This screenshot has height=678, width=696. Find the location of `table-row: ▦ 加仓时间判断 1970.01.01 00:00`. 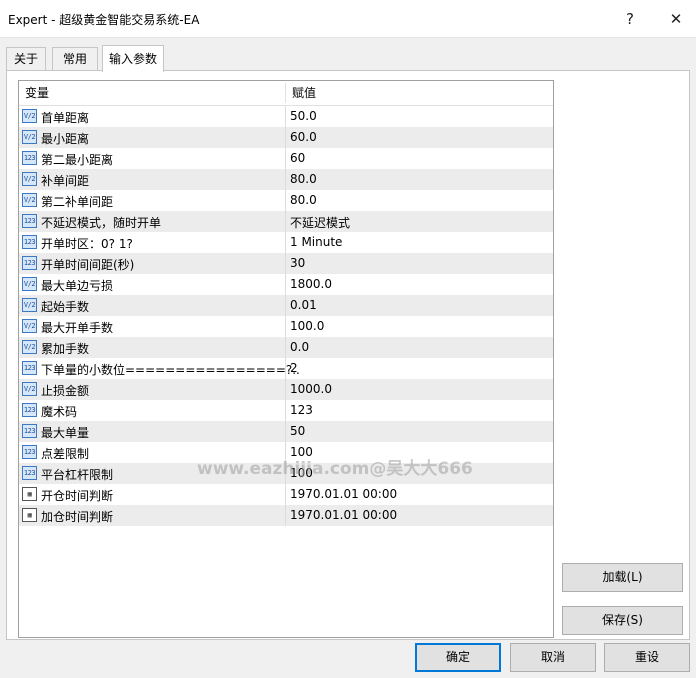

table-row: ▦ 加仓时间判断 1970.01.01 00:00 is located at coordinates (286, 515).